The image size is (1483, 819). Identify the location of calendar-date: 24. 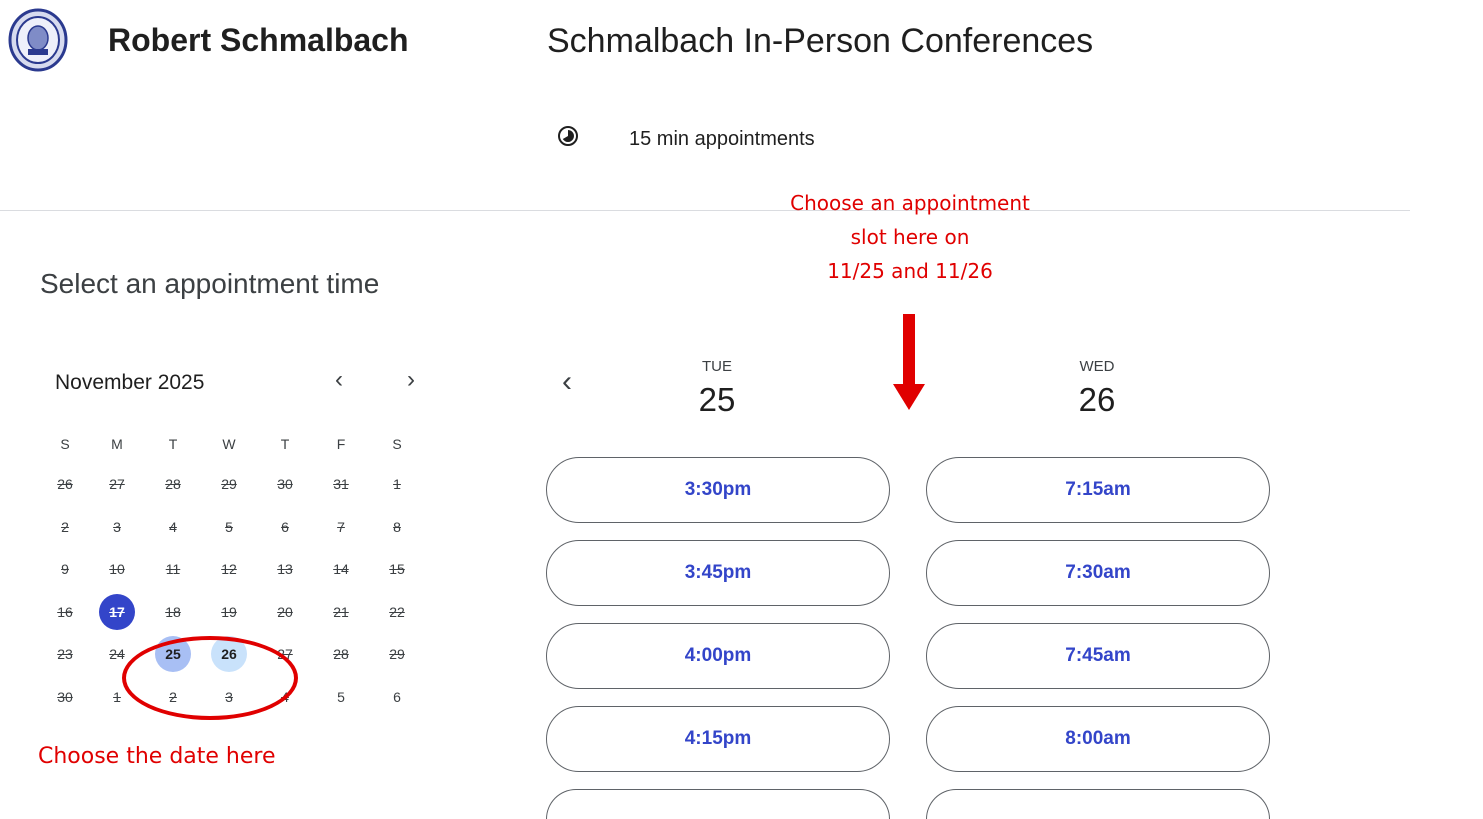
(117, 654).